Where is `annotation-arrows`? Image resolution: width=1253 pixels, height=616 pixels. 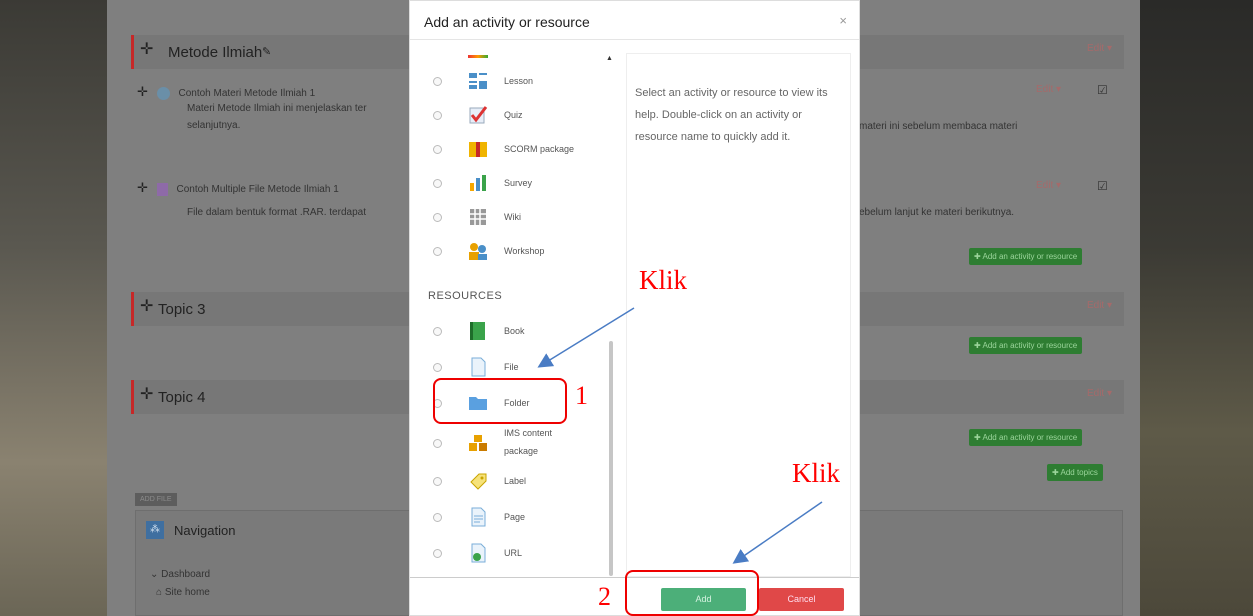 annotation-arrows is located at coordinates (680, 435).